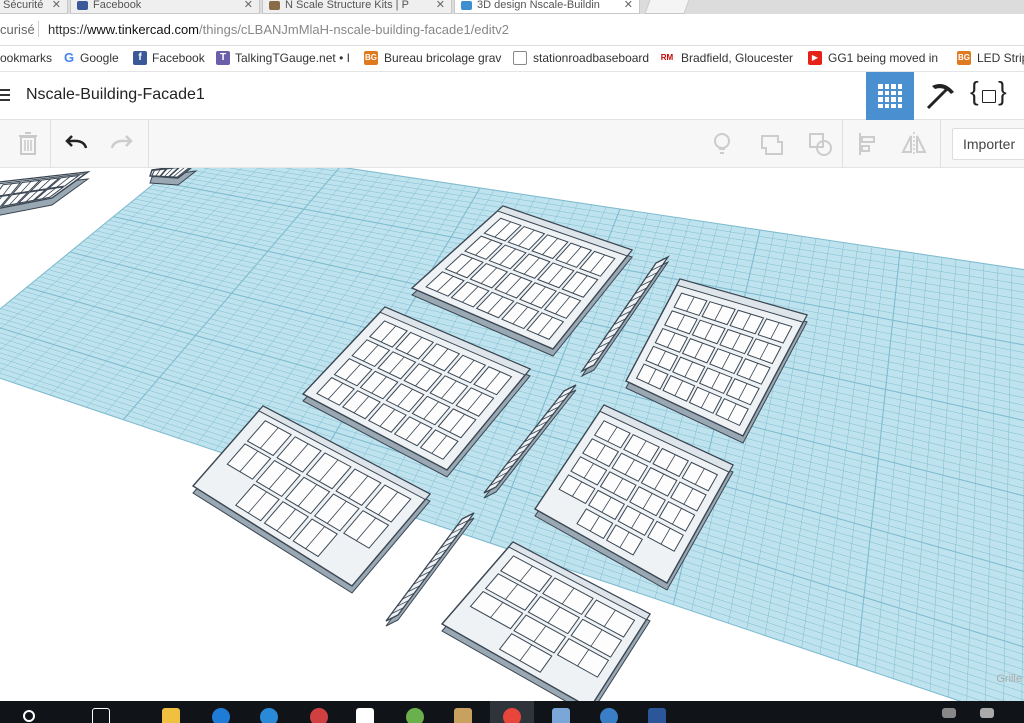 This screenshot has height=723, width=1024. Describe the element at coordinates (99, 58) in the screenshot. I see `bookmark-item: Google` at that location.